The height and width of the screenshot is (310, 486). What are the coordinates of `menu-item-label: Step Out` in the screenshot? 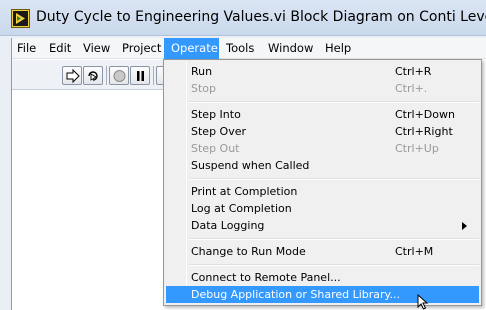 It's located at (215, 148).